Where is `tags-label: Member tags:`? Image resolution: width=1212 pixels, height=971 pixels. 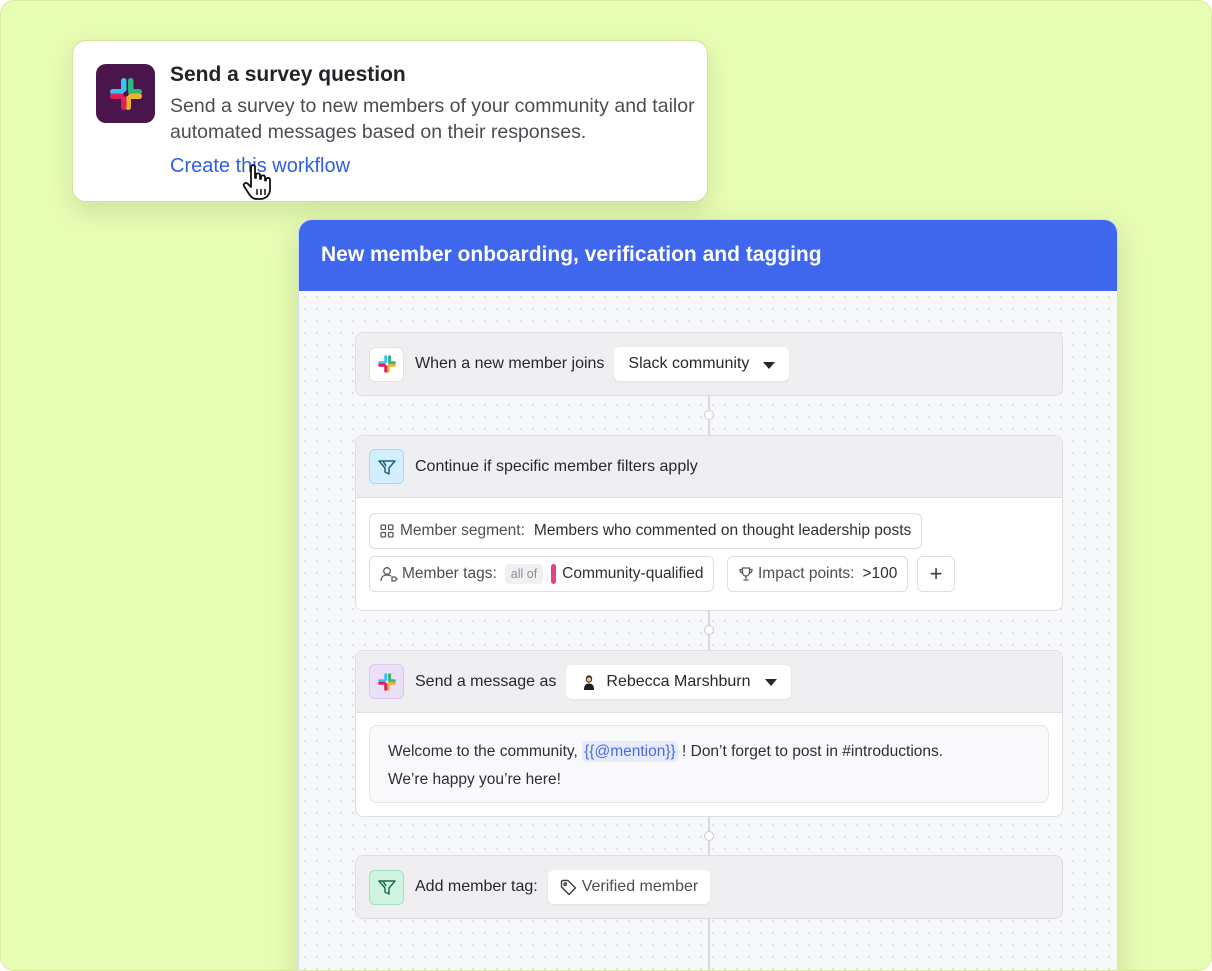 tags-label: Member tags: is located at coordinates (449, 573).